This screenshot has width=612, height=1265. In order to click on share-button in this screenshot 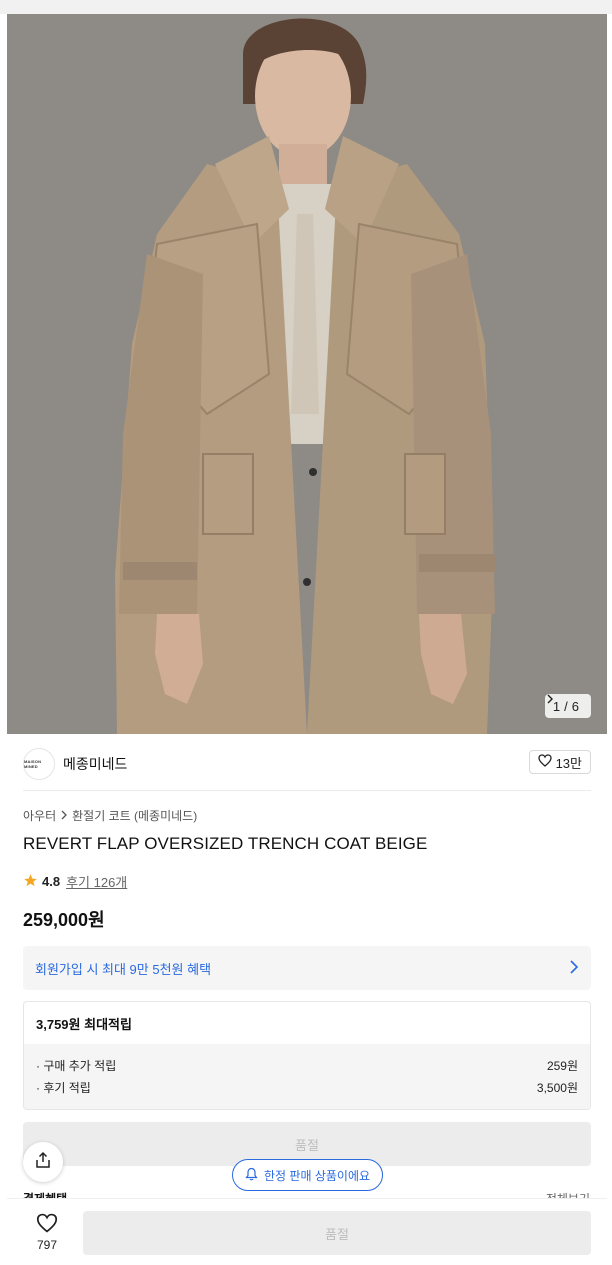, I will do `click(43, 1162)`.